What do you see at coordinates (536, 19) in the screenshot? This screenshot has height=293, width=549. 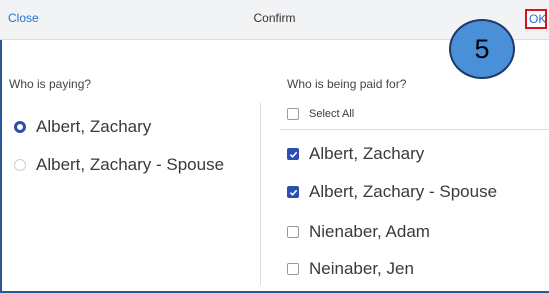 I see `ok-button: OK` at bounding box center [536, 19].